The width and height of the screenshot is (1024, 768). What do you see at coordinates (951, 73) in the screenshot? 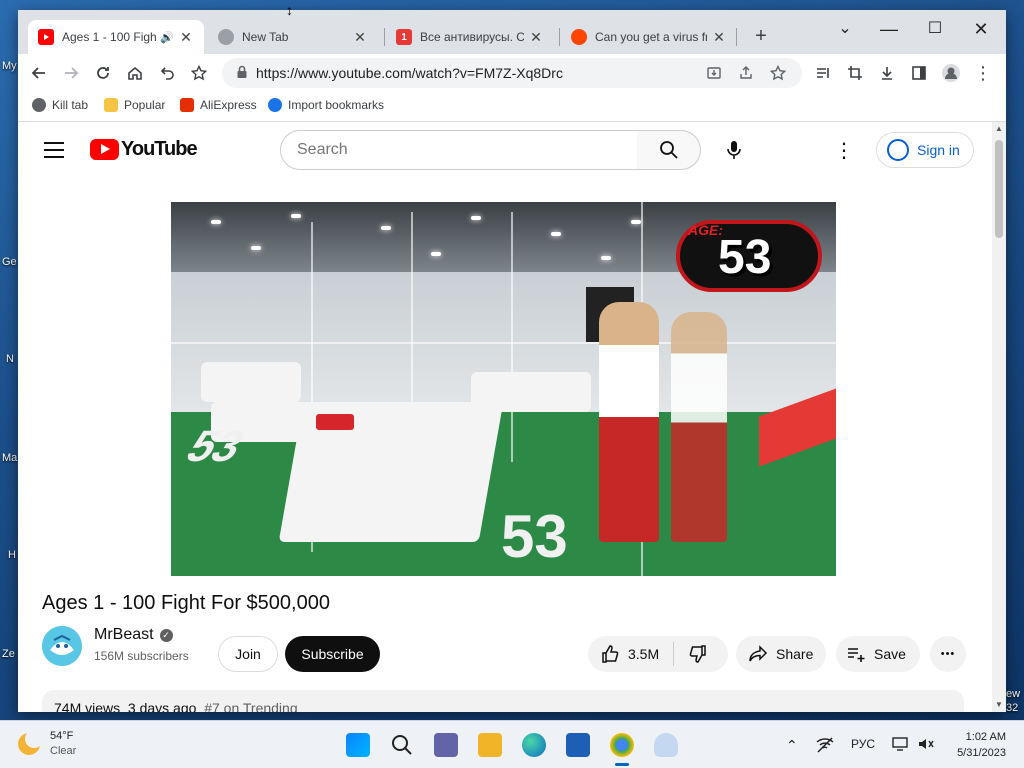
I see `profile-avatar-icon` at bounding box center [951, 73].